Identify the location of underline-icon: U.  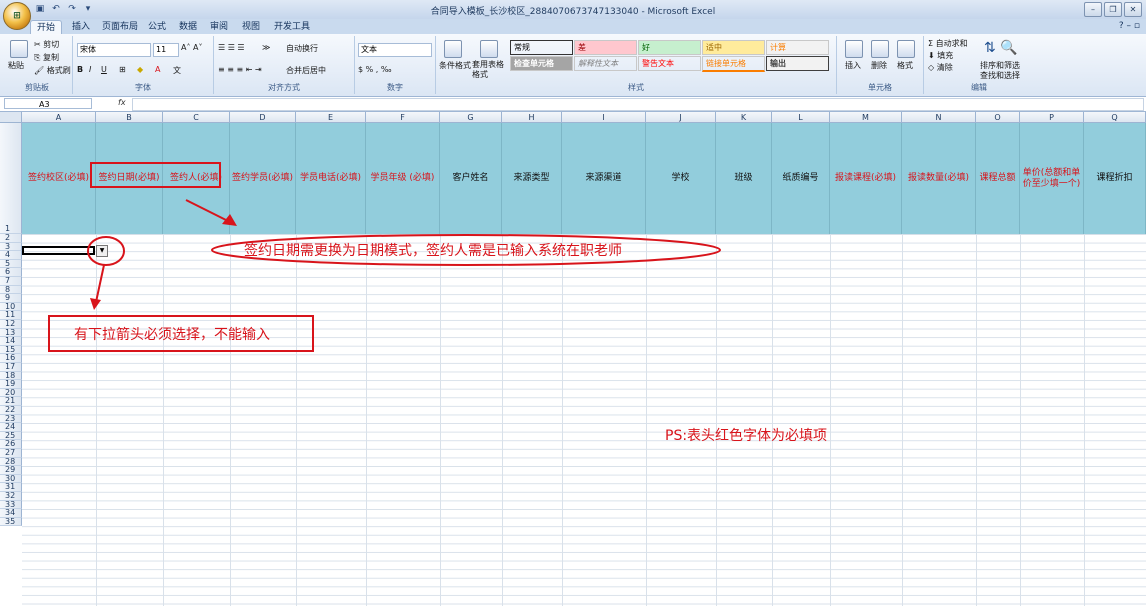
(104, 69).